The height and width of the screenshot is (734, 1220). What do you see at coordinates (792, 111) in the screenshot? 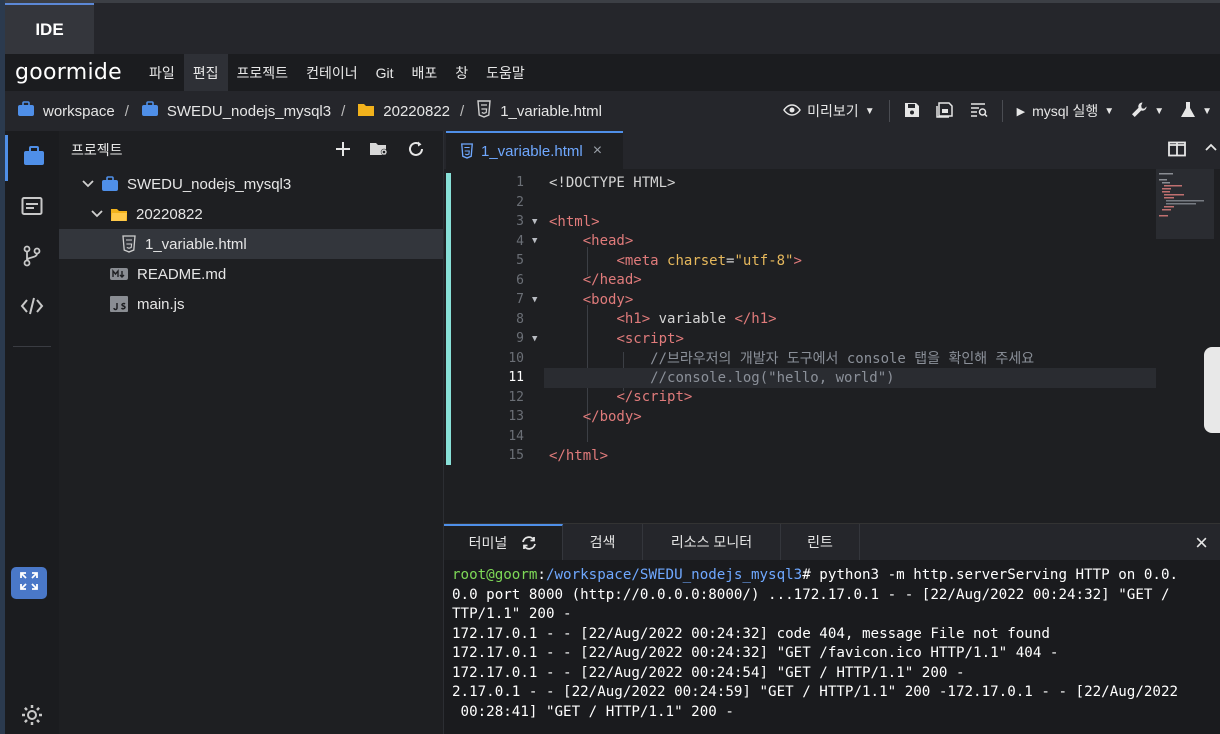
I see `preview-icon` at bounding box center [792, 111].